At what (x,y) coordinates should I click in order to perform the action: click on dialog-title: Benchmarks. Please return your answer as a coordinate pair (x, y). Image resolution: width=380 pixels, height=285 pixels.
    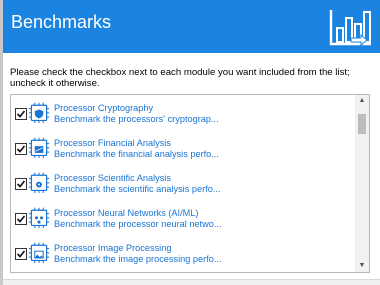
    Looking at the image, I should click on (61, 22).